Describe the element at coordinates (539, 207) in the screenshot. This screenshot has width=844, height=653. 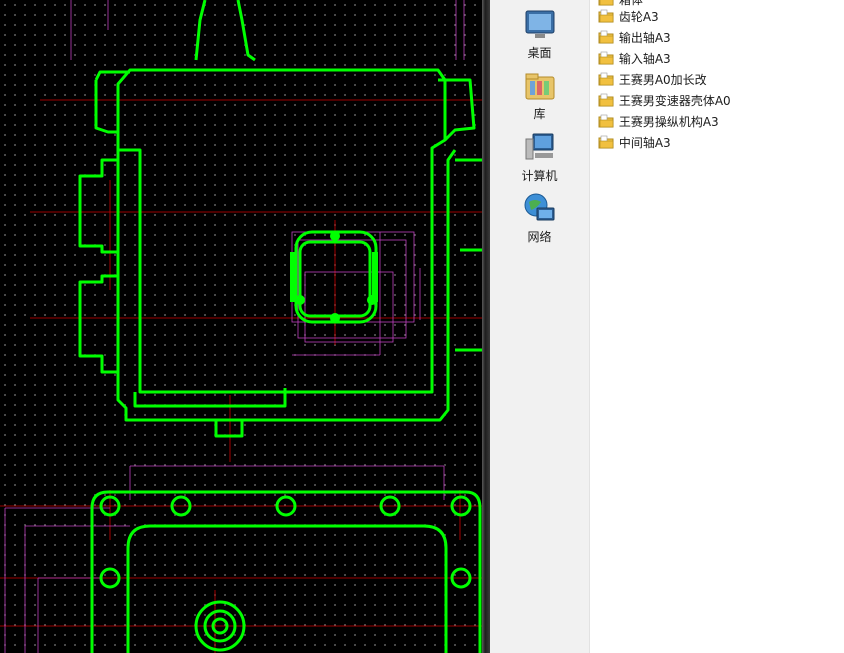
I see `network-icon` at that location.